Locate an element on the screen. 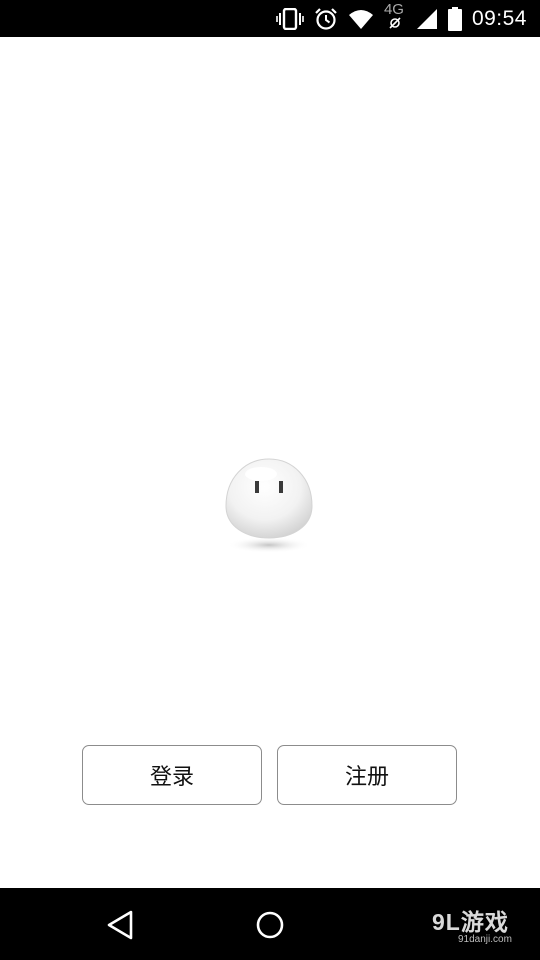  status-time: 09:54 is located at coordinates (499, 18).